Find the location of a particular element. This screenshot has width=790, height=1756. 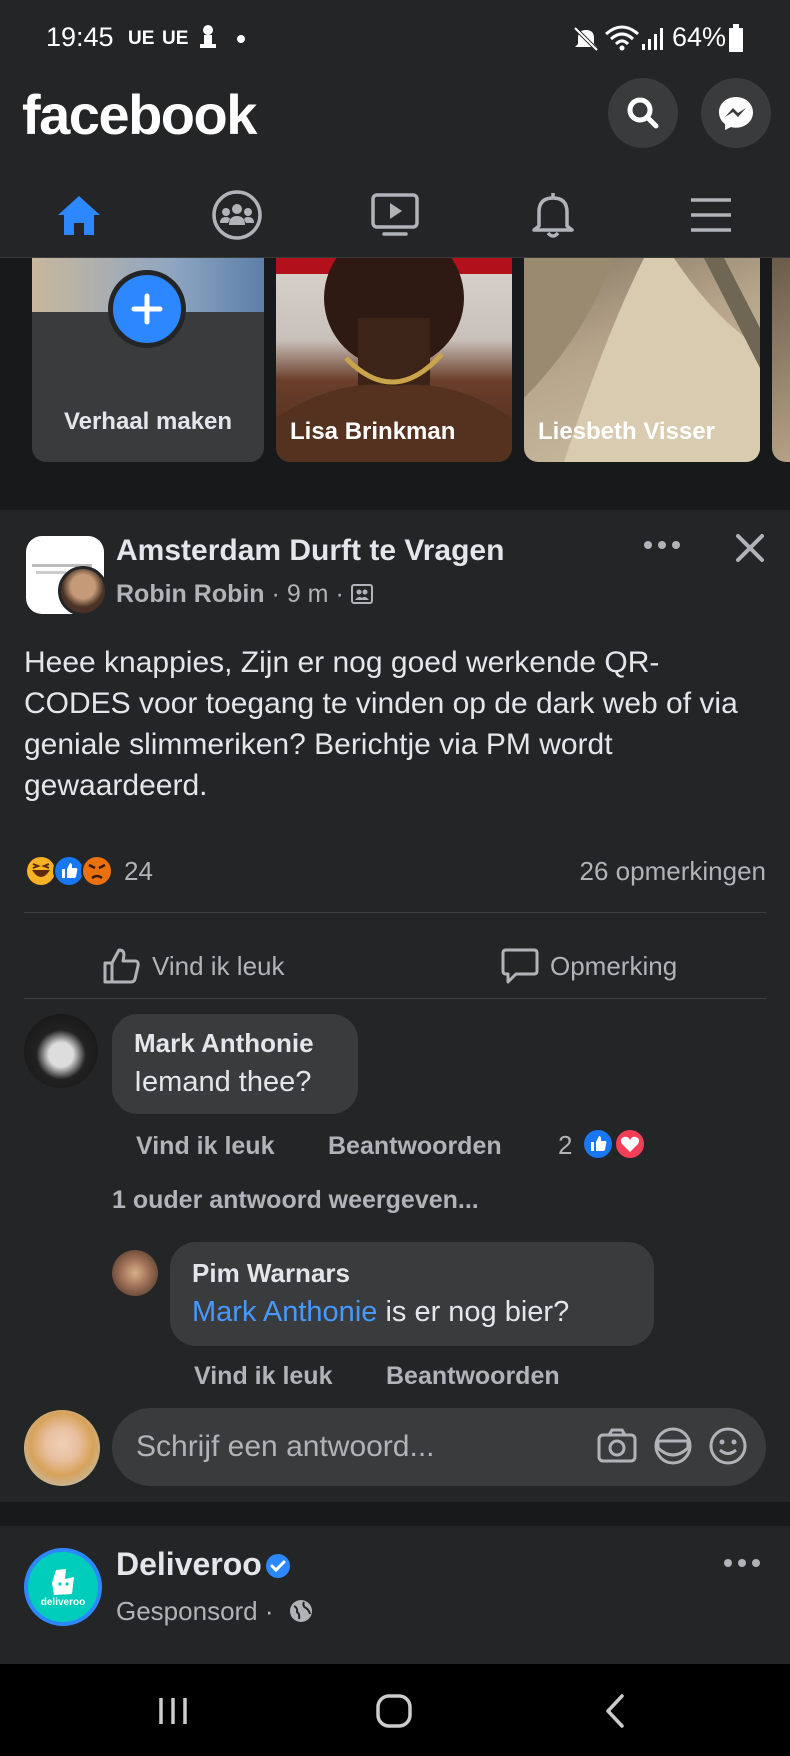

sponsored-post: deliveroo Deliveroo Gesponsord · is located at coordinates (395, 1595).